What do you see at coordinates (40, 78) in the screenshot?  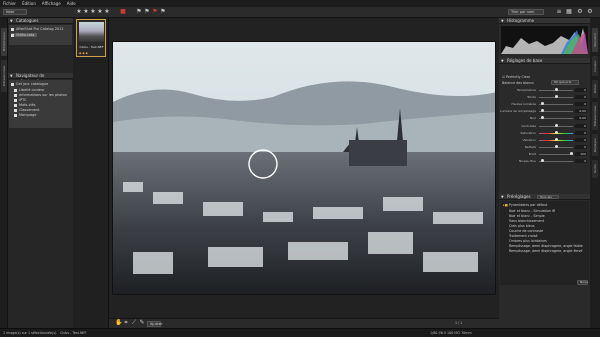 I see `metadata-nav-header: ▼ Navigateur de métadonnées` at bounding box center [40, 78].